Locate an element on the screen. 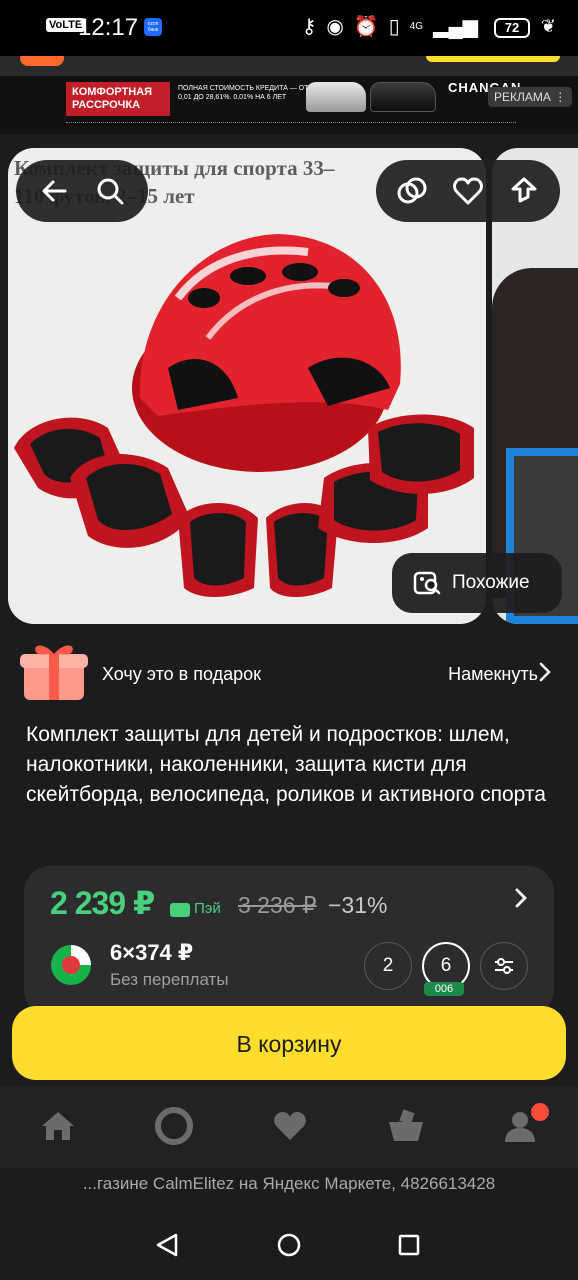  back-button is located at coordinates (54, 191).